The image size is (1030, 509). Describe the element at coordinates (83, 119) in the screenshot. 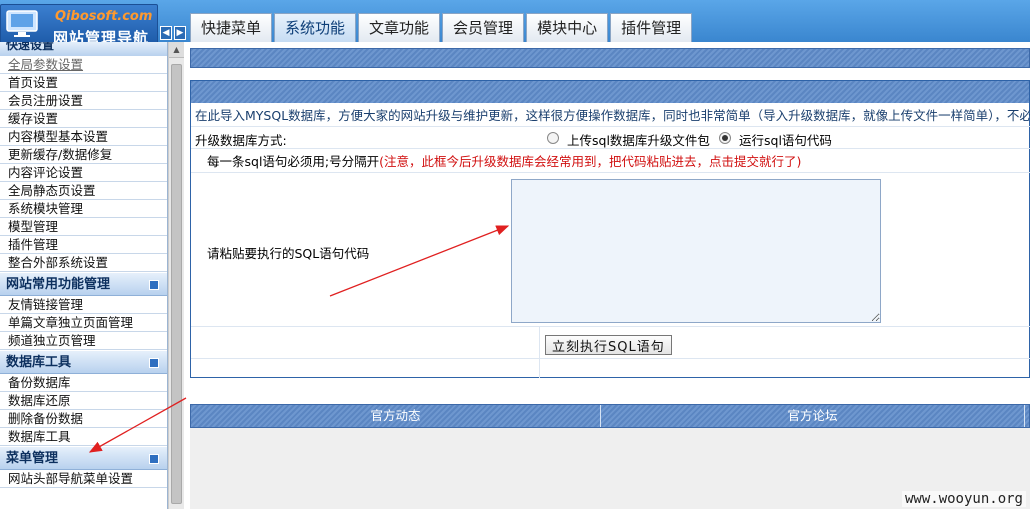

I see `sidebar-item-cache: 缓存设置` at that location.